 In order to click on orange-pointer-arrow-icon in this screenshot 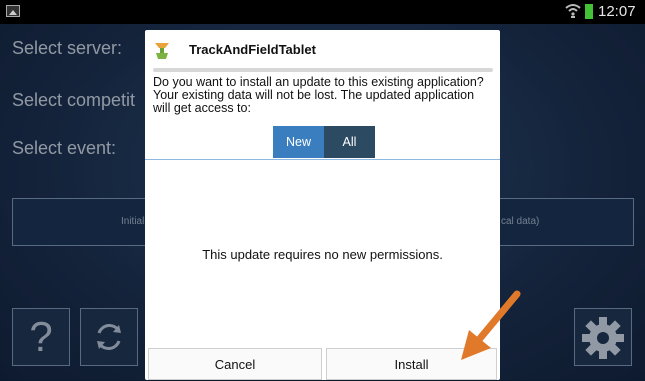, I will do `click(491, 325)`.